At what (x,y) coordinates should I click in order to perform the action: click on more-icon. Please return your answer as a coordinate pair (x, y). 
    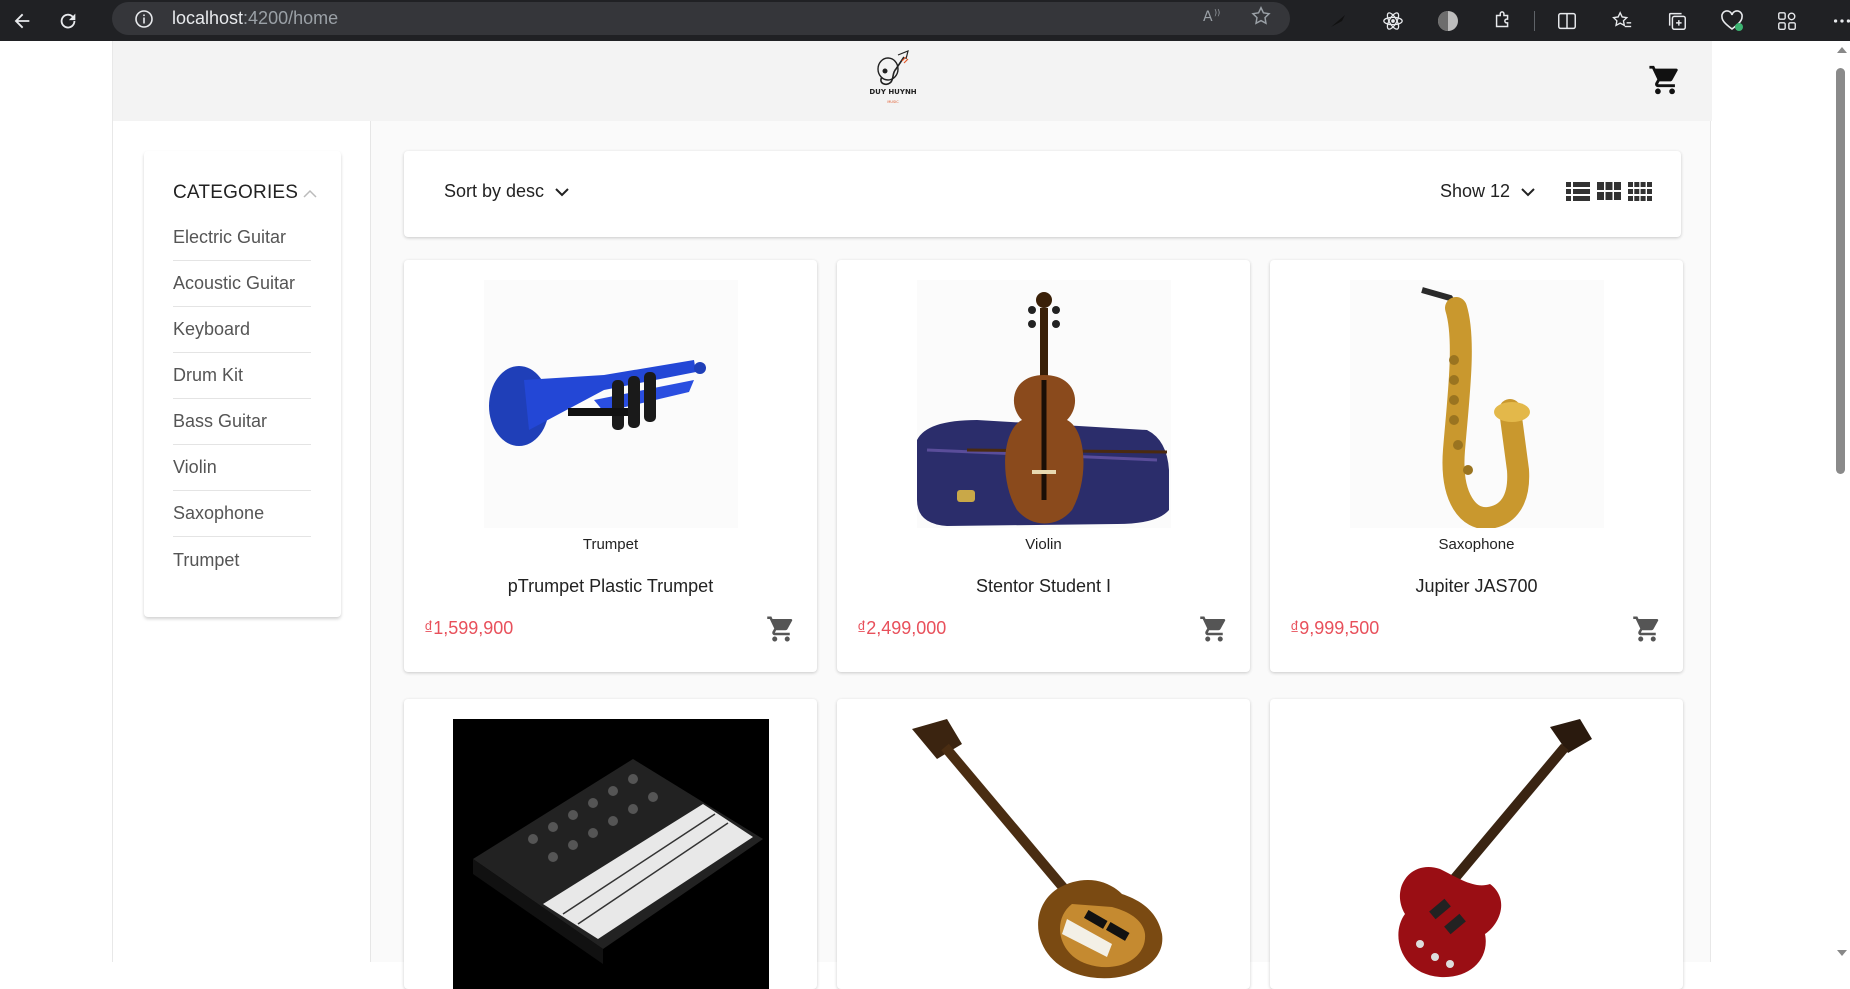
    Looking at the image, I should click on (1832, 20).